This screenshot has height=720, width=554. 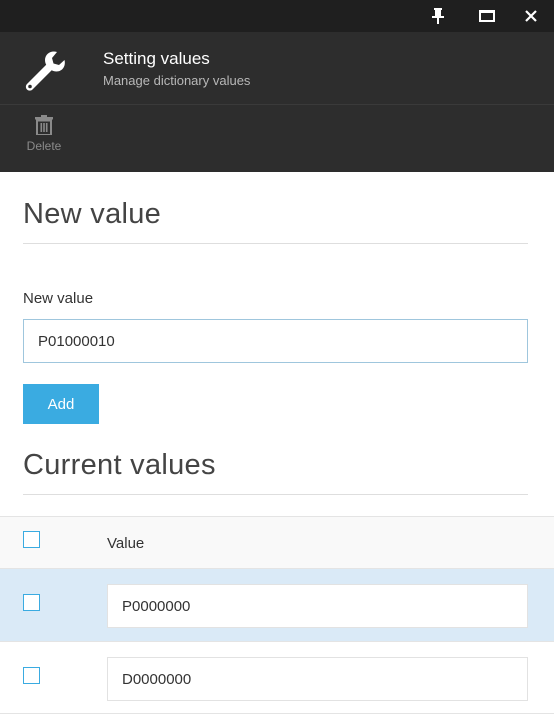 I want to click on delete-button: Delete, so click(x=44, y=140).